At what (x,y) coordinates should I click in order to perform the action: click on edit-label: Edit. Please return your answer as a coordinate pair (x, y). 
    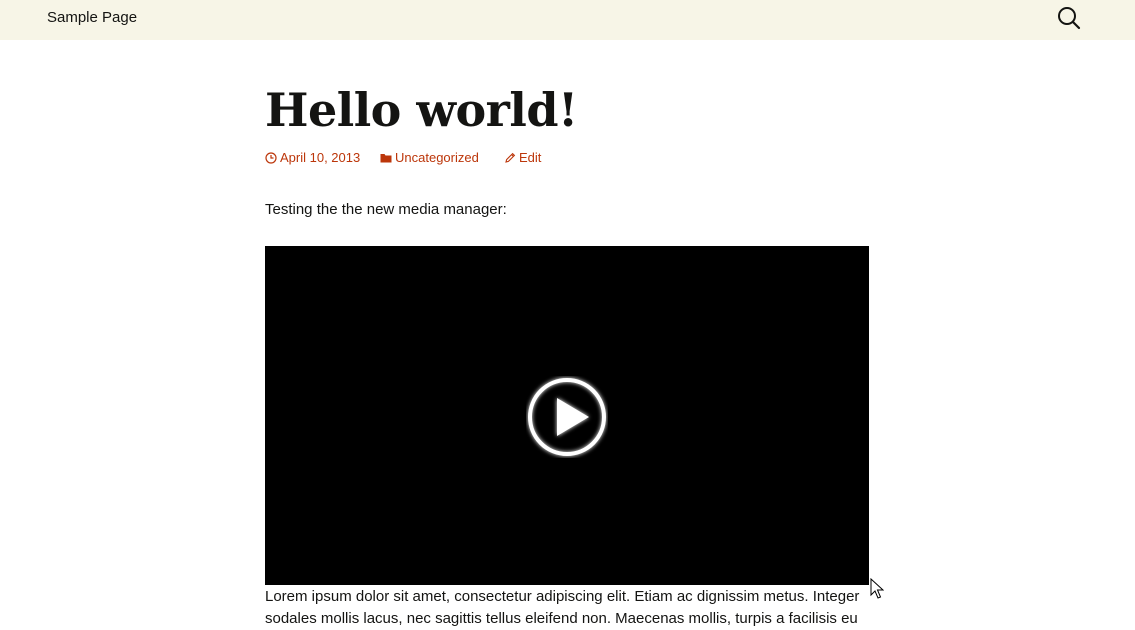
    Looking at the image, I should click on (530, 157).